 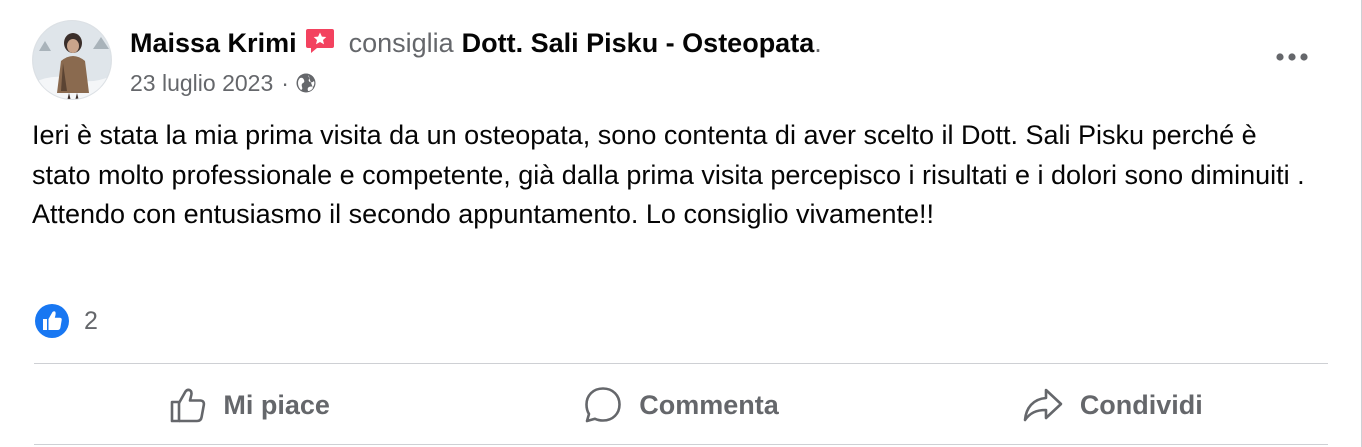 I want to click on reactions-summary: 2, so click(x=66, y=321).